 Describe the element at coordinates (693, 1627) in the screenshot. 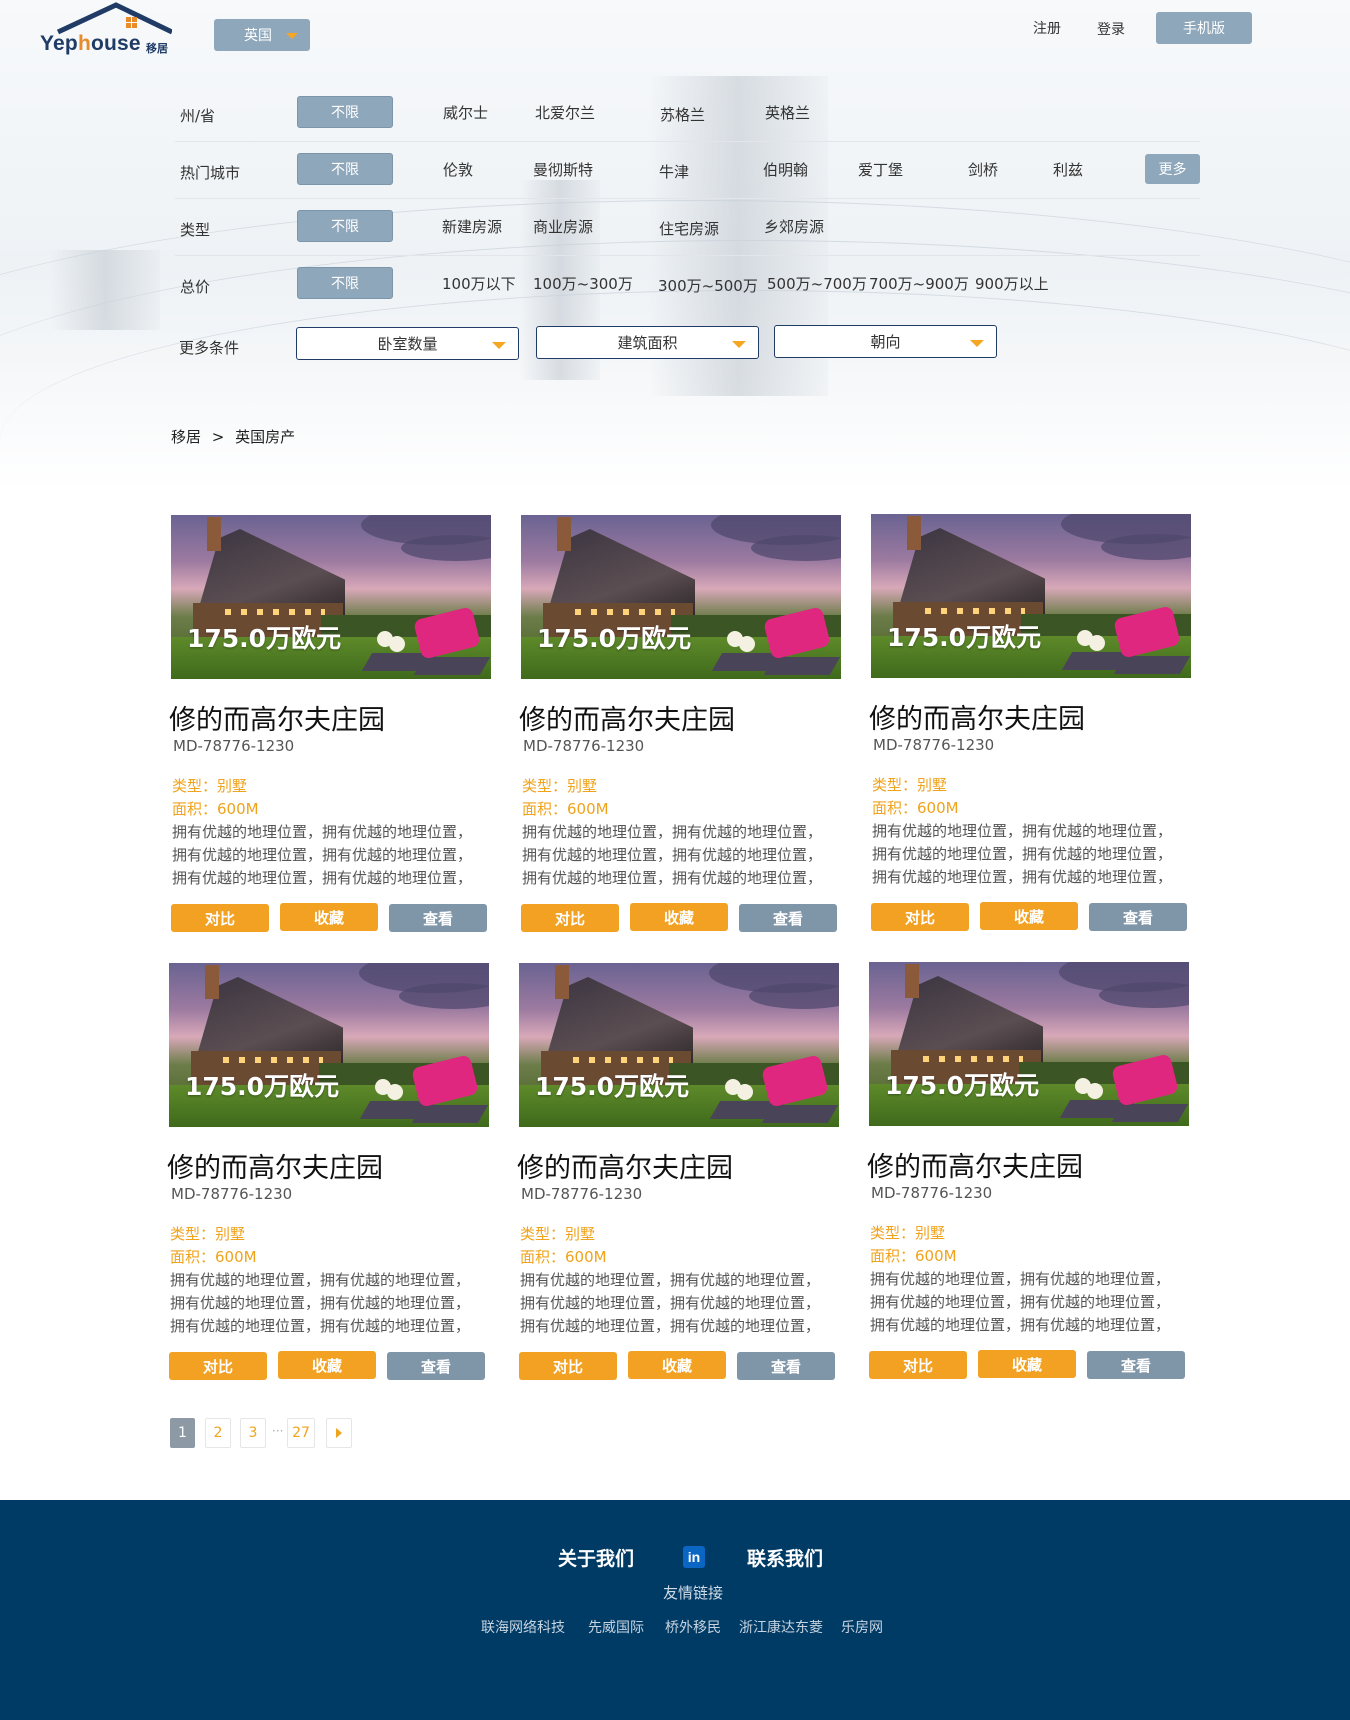

I see `partner-link: 桥外移民` at that location.